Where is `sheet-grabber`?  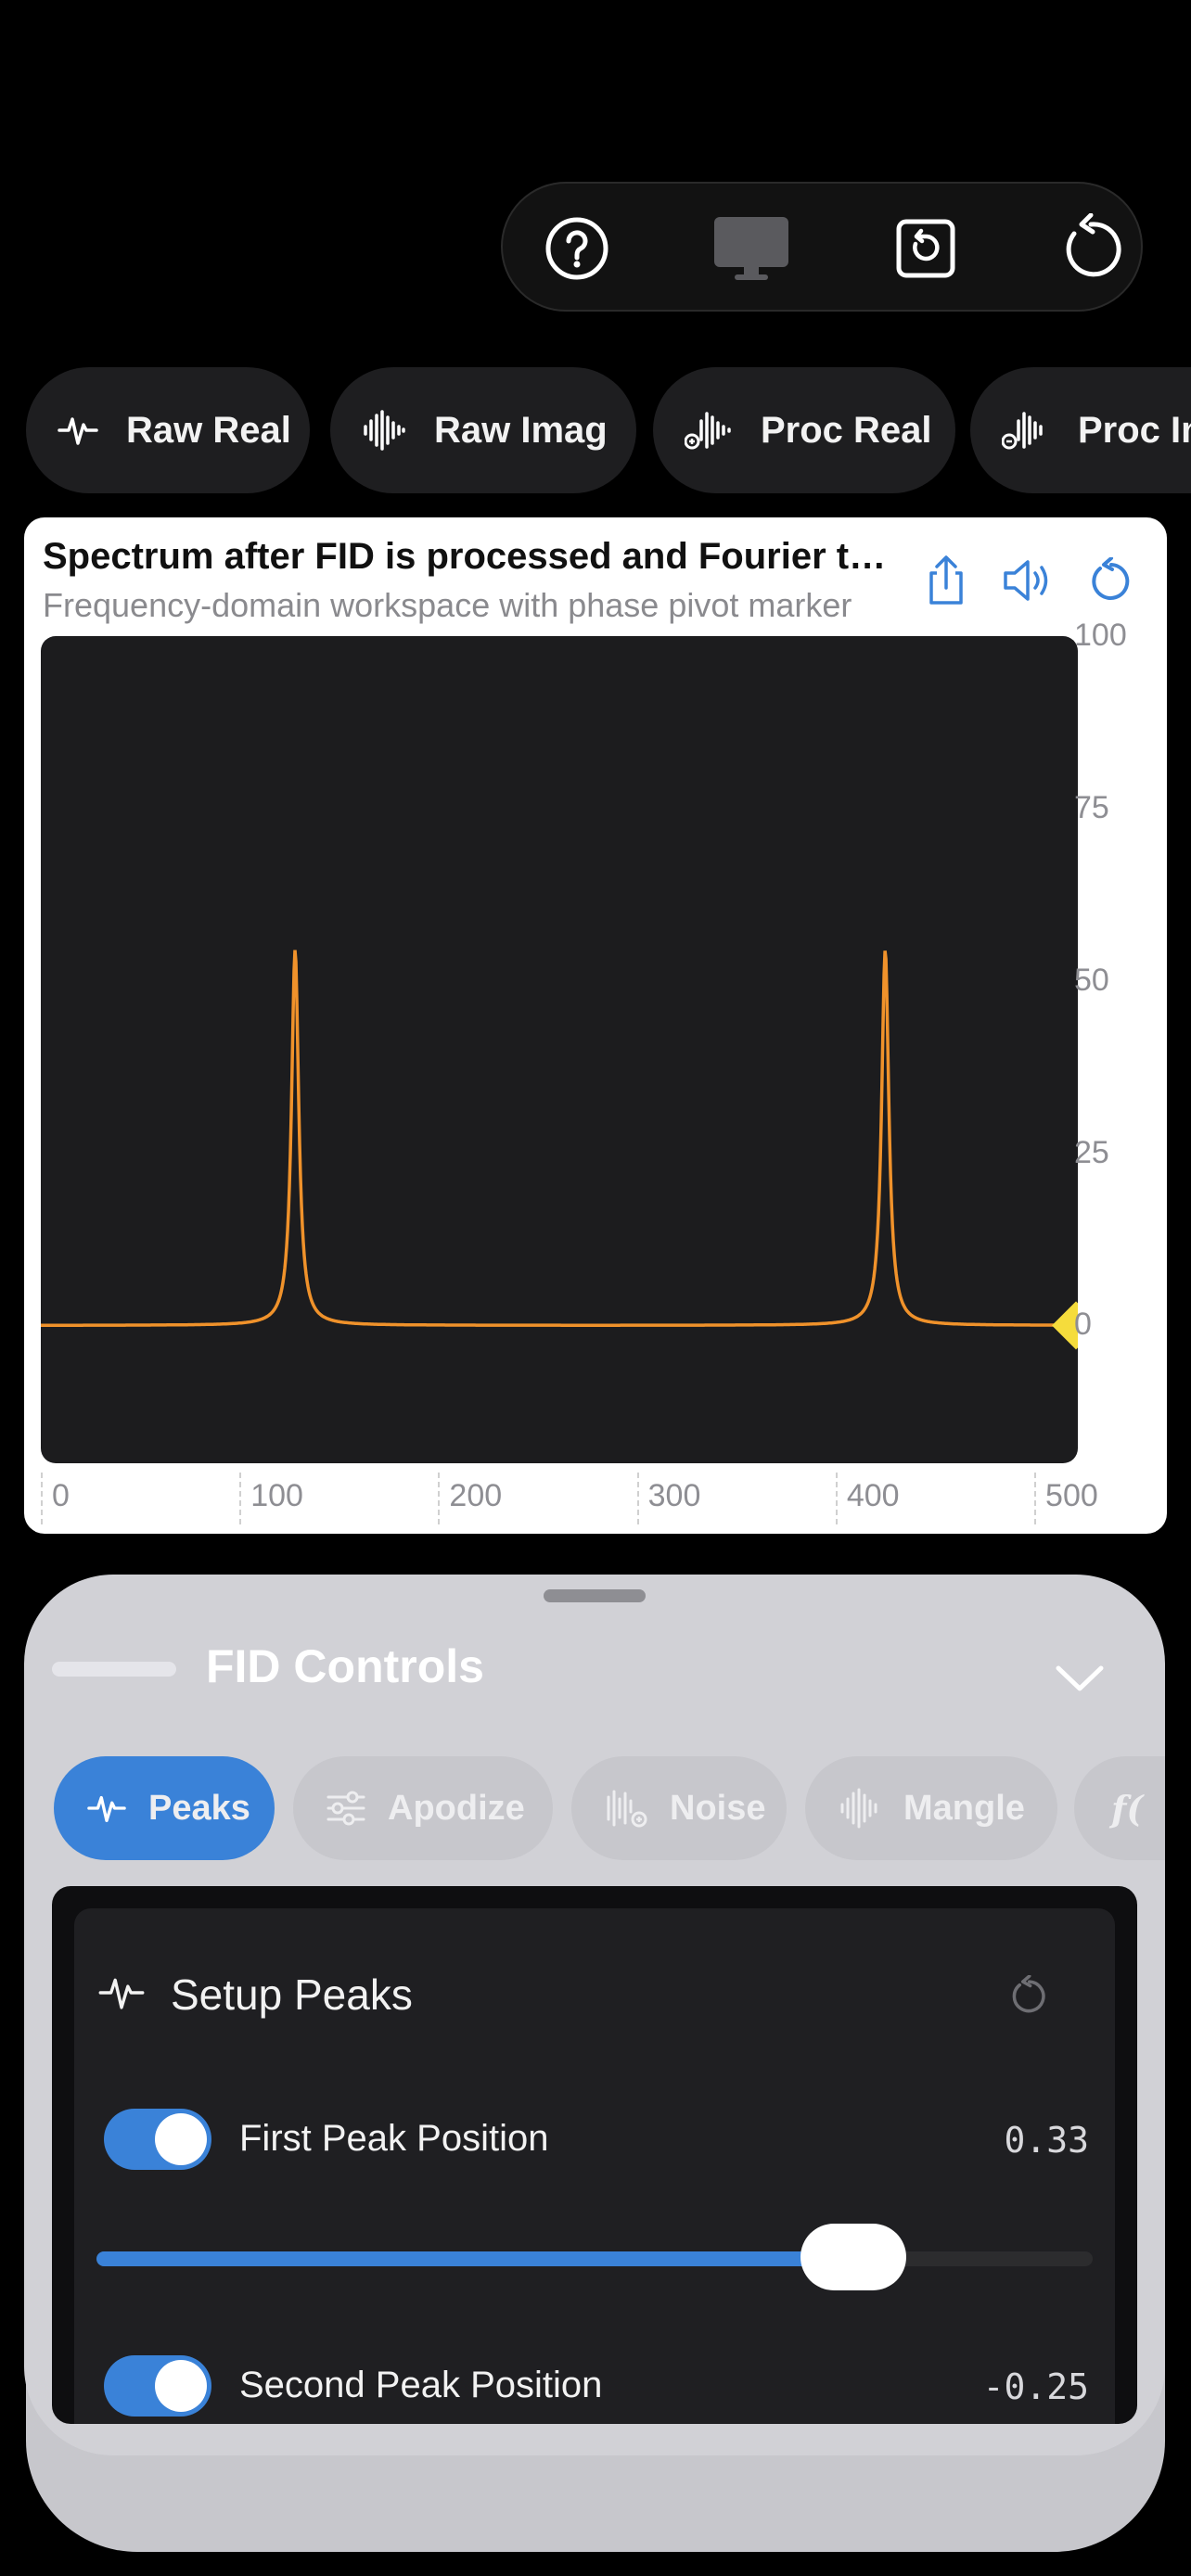
sheet-grabber is located at coordinates (595, 1595).